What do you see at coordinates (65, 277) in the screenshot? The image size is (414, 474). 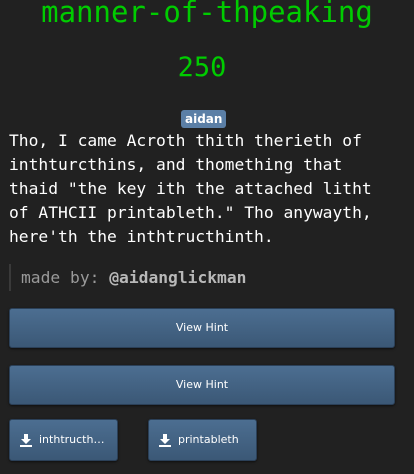 I see `author-prefix: made by:` at bounding box center [65, 277].